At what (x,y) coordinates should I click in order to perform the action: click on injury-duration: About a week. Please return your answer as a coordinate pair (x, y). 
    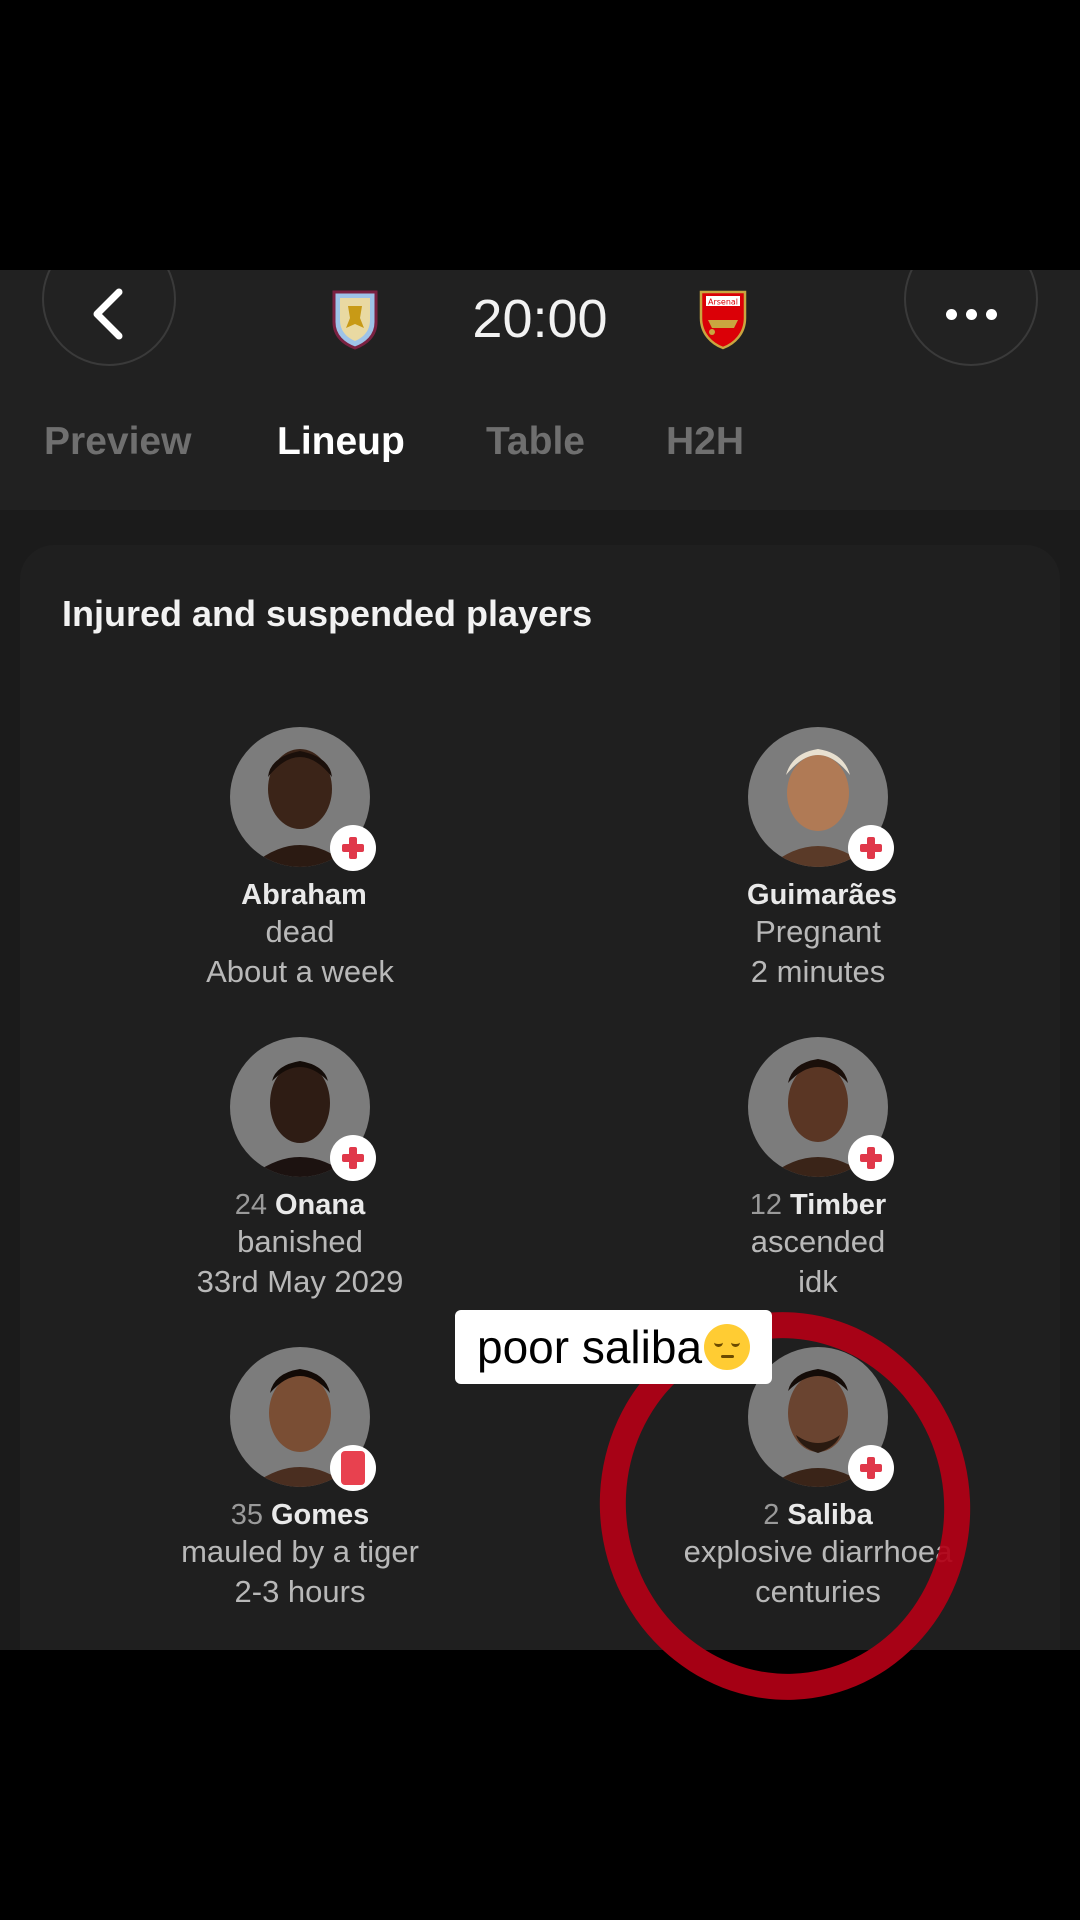
    Looking at the image, I should click on (300, 971).